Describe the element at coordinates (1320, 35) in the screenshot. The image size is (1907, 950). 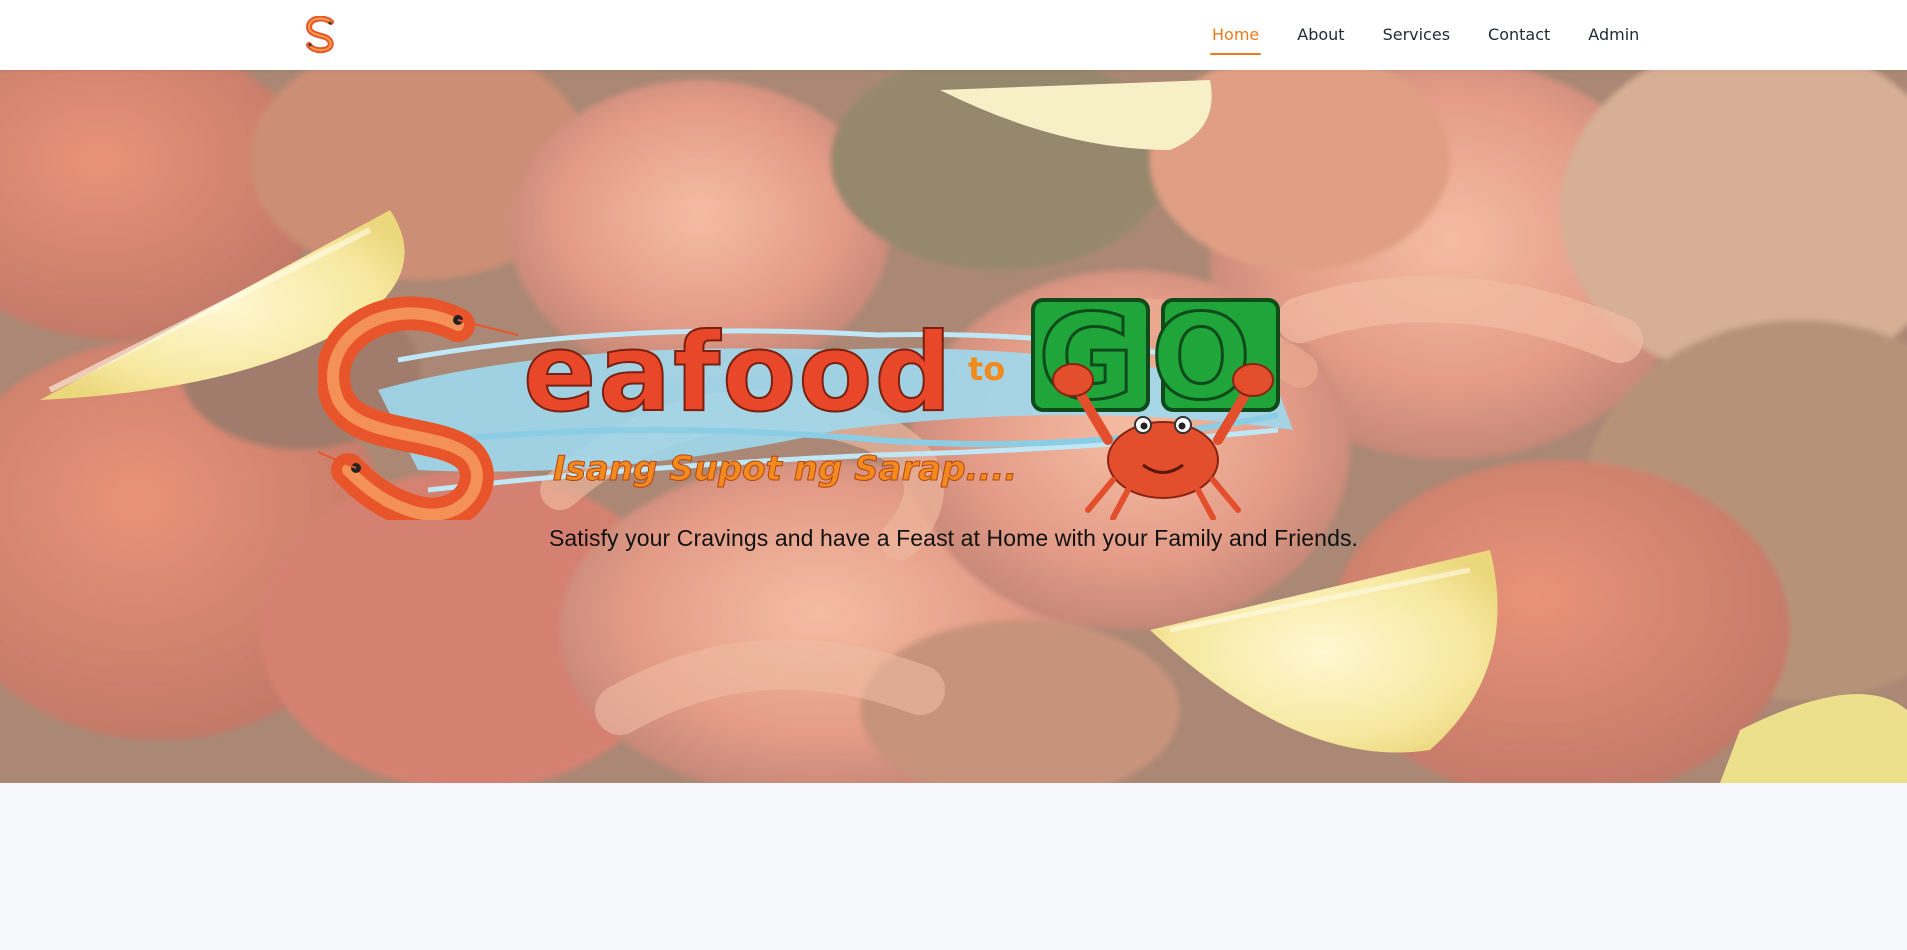
I see `nav-about-link: About` at that location.